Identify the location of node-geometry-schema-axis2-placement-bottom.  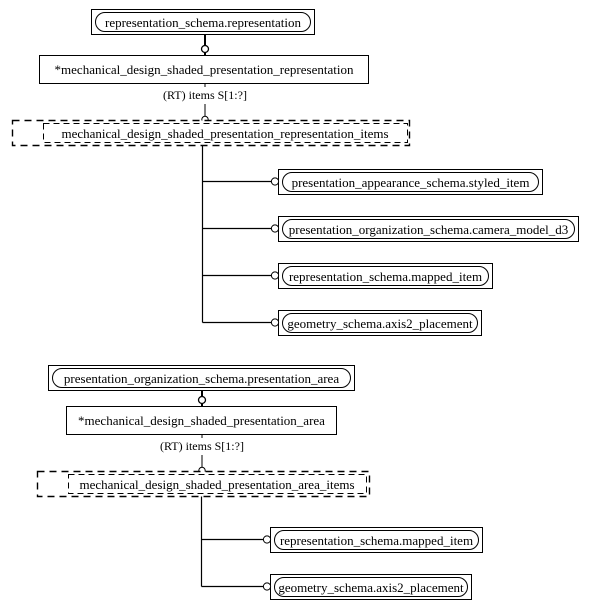
(371, 587).